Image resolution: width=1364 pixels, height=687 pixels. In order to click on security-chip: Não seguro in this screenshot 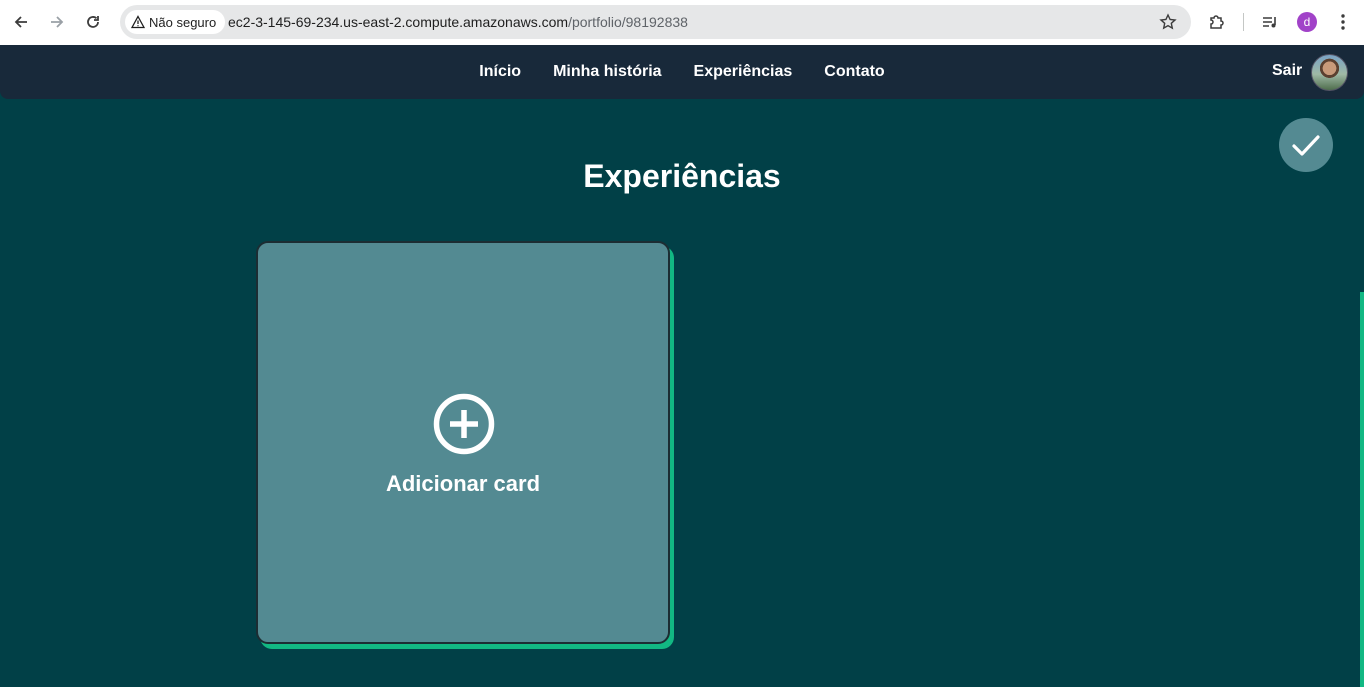, I will do `click(175, 22)`.